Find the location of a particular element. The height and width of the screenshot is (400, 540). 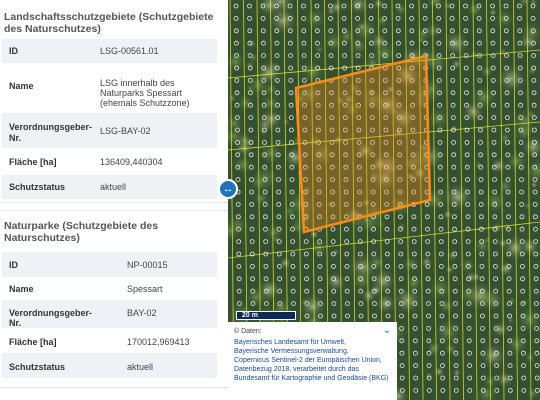

table-row: Fläche [ha] 170012,969413 is located at coordinates (109, 340).